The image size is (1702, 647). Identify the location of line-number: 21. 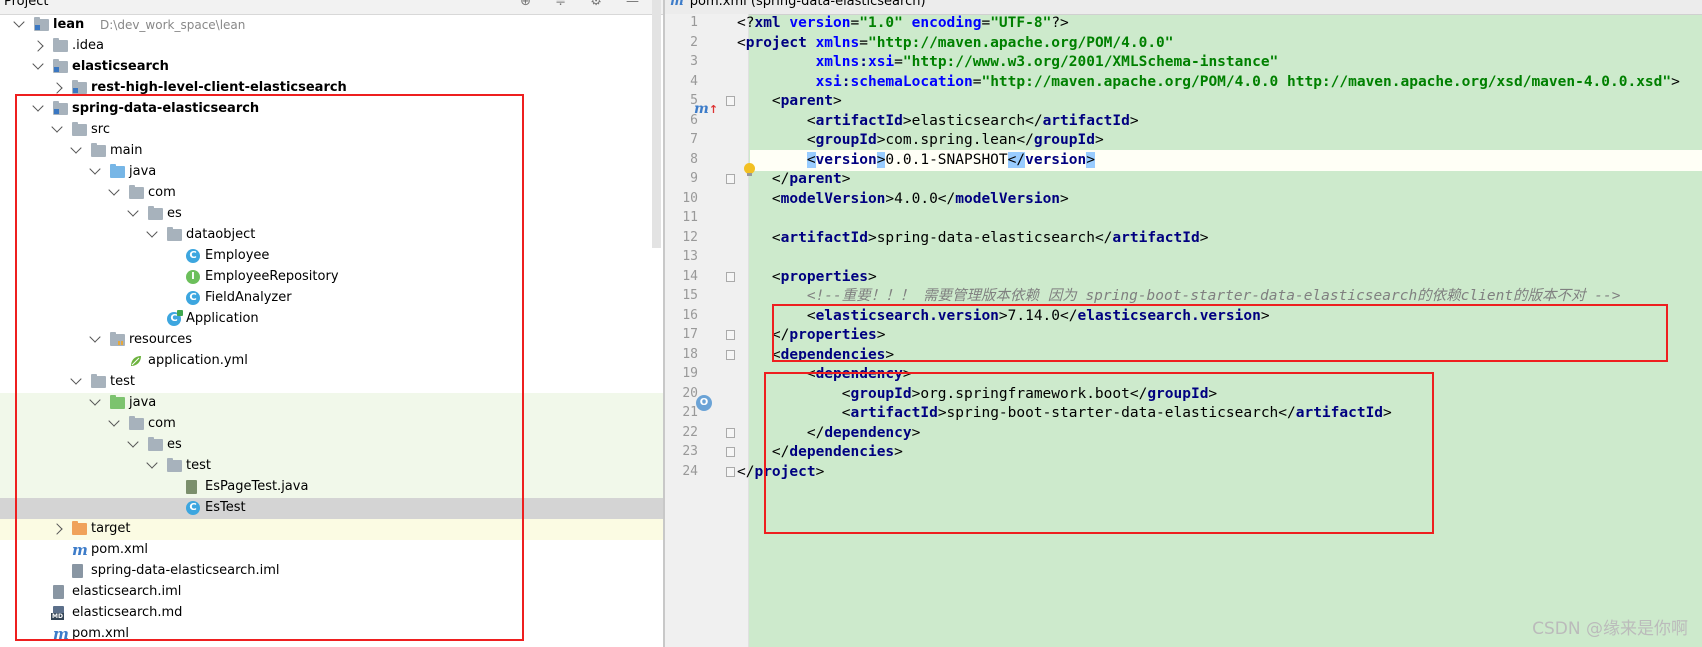
(690, 412).